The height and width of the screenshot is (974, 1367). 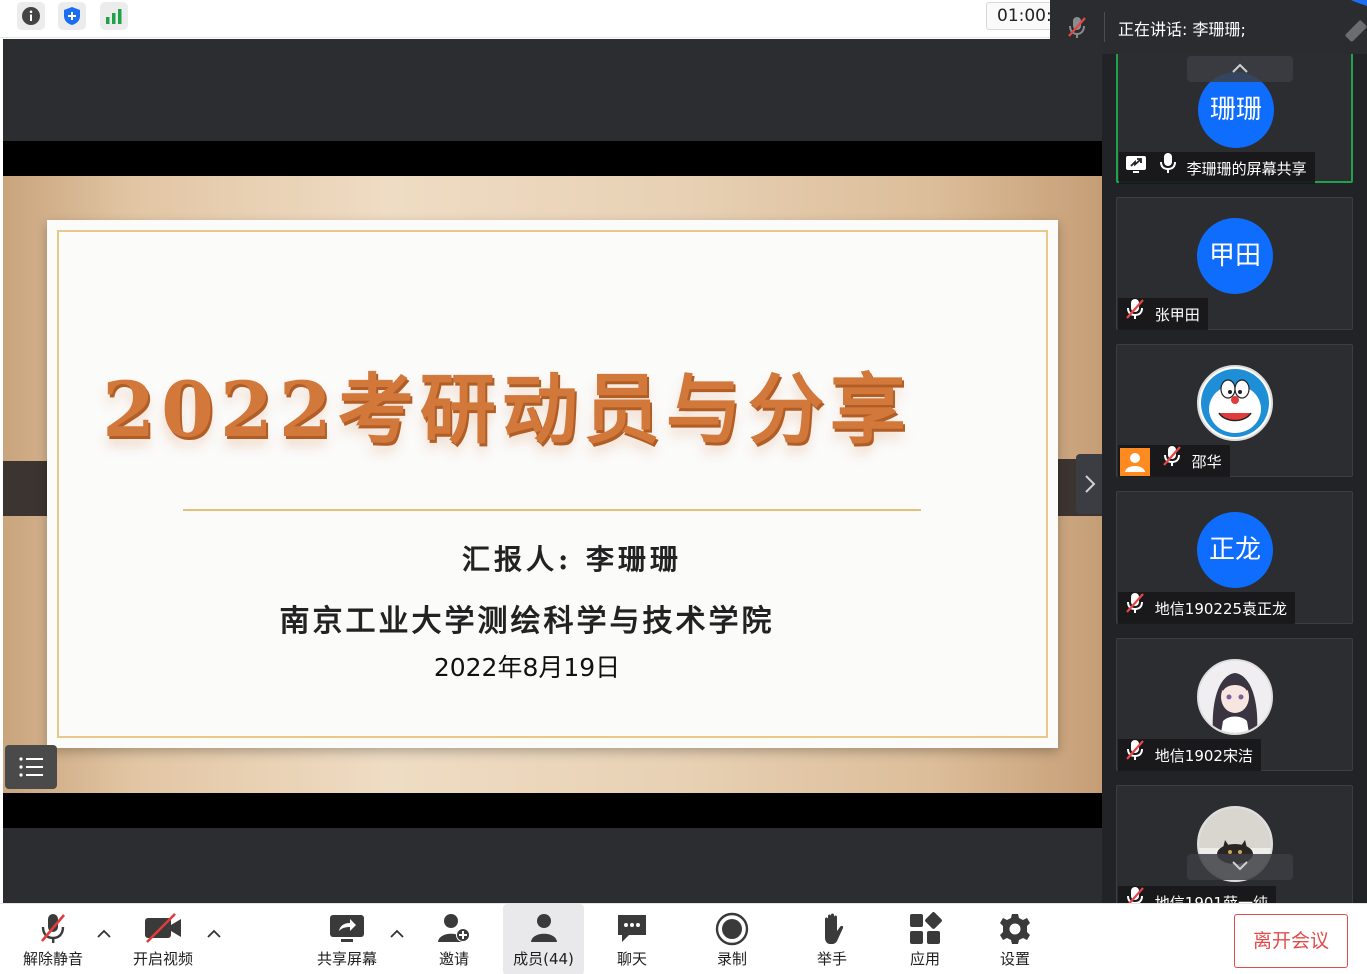 I want to click on slide-menu-button, so click(x=31, y=767).